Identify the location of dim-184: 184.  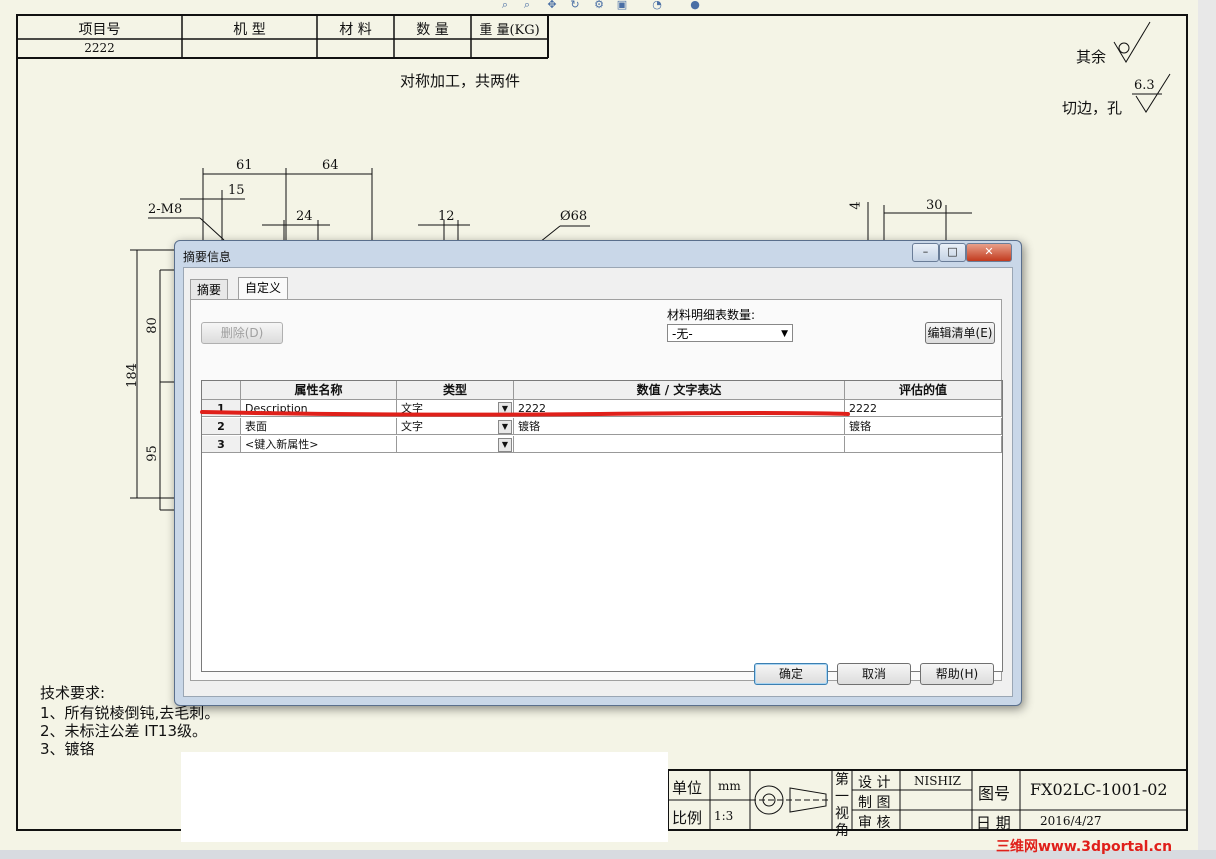
(132, 375).